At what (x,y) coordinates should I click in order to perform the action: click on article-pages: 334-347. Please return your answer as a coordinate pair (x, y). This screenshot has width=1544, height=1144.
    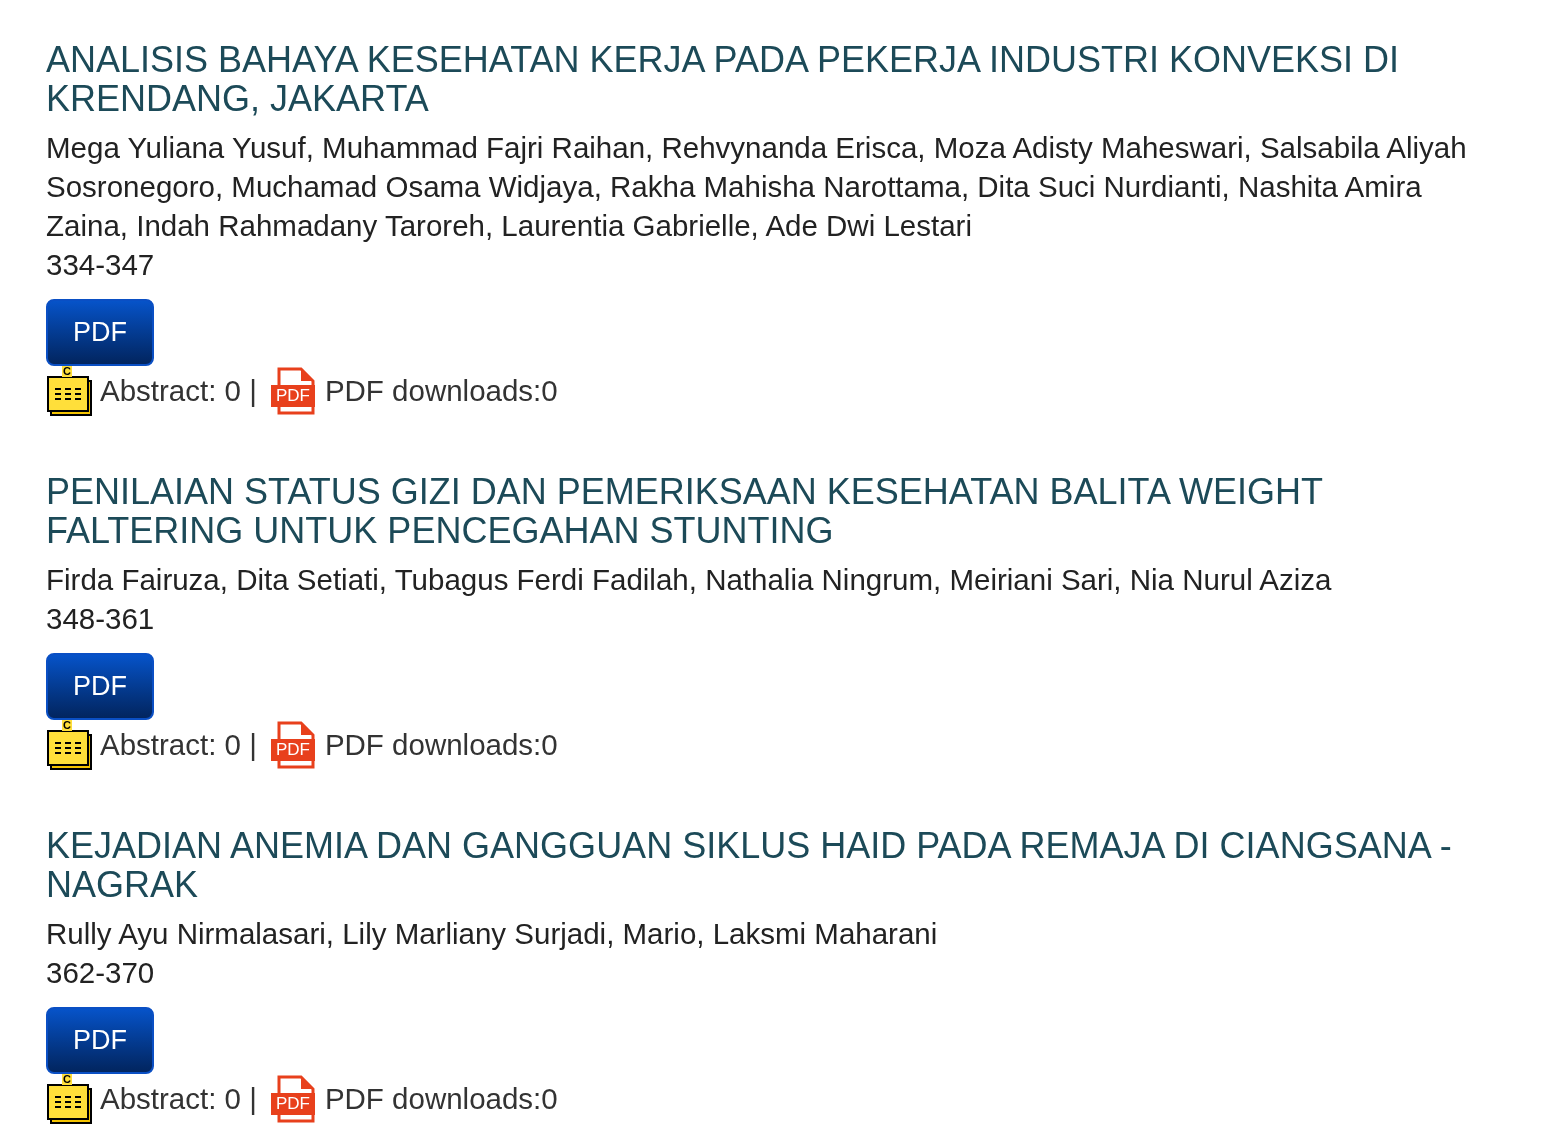
    Looking at the image, I should click on (101, 265).